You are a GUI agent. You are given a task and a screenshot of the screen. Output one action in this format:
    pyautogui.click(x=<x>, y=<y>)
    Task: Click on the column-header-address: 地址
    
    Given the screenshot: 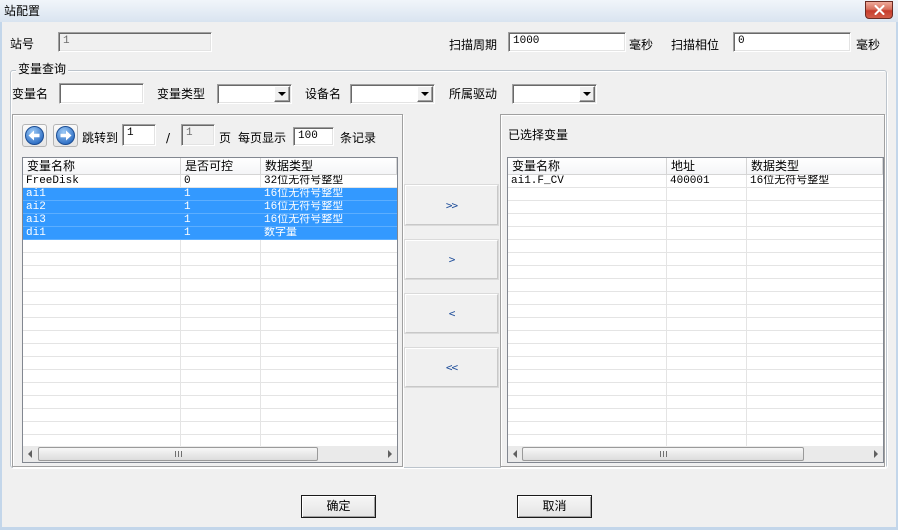 What is the action you would take?
    pyautogui.click(x=707, y=166)
    